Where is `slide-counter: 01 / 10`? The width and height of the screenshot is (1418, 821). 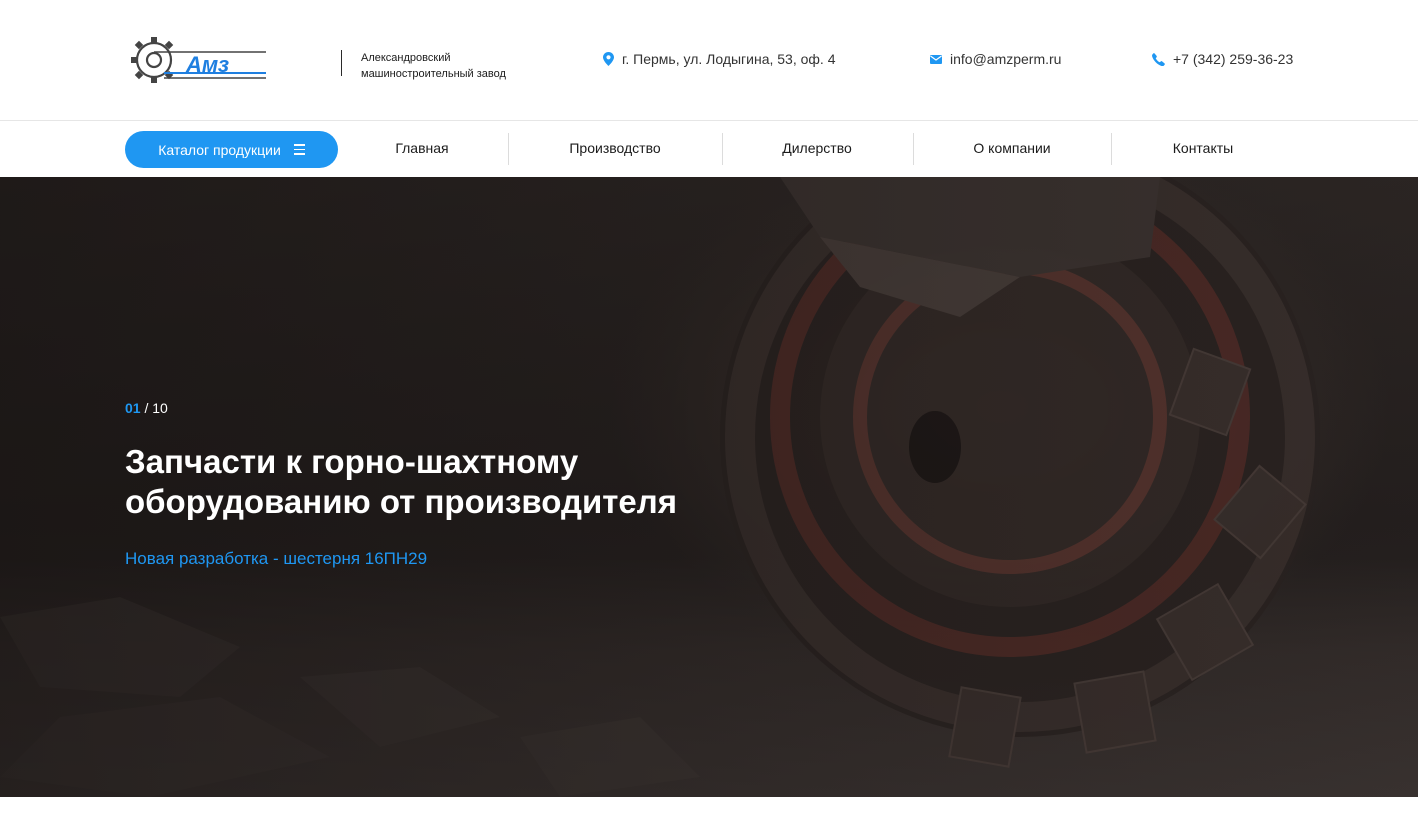
slide-counter: 01 / 10 is located at coordinates (146, 408).